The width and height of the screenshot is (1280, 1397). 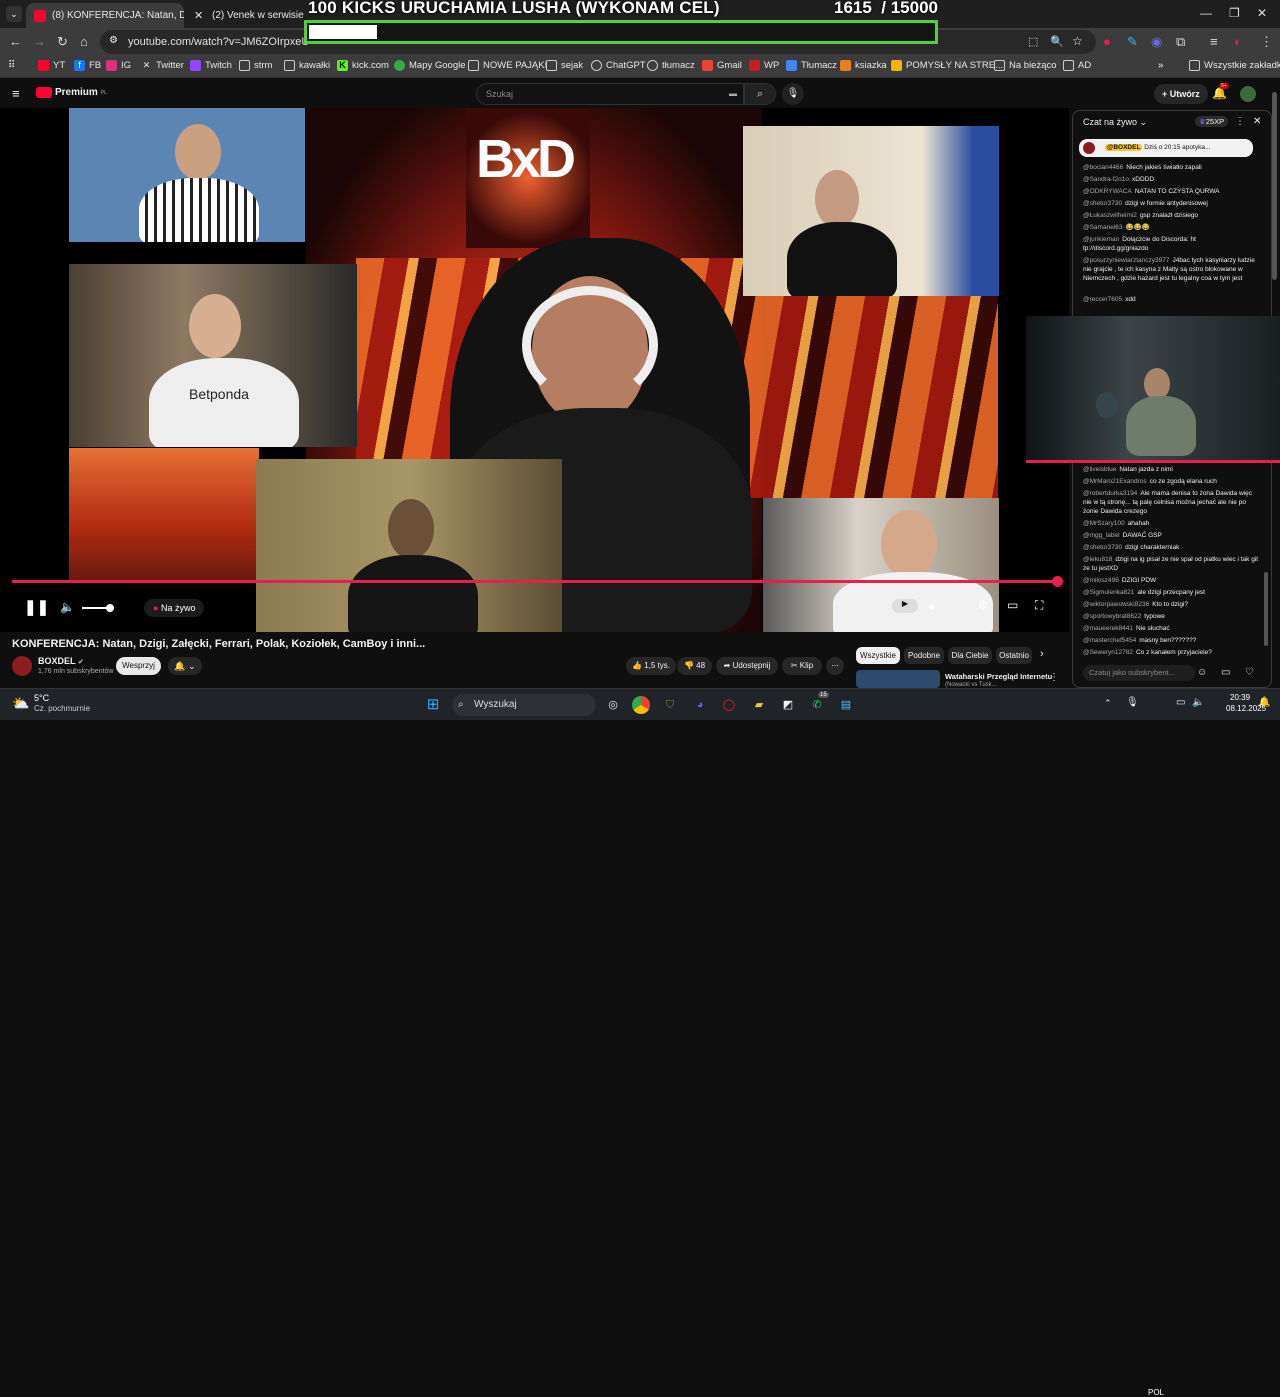 What do you see at coordinates (905, 606) in the screenshot?
I see `autoplay-toggle-icon: ▶` at bounding box center [905, 606].